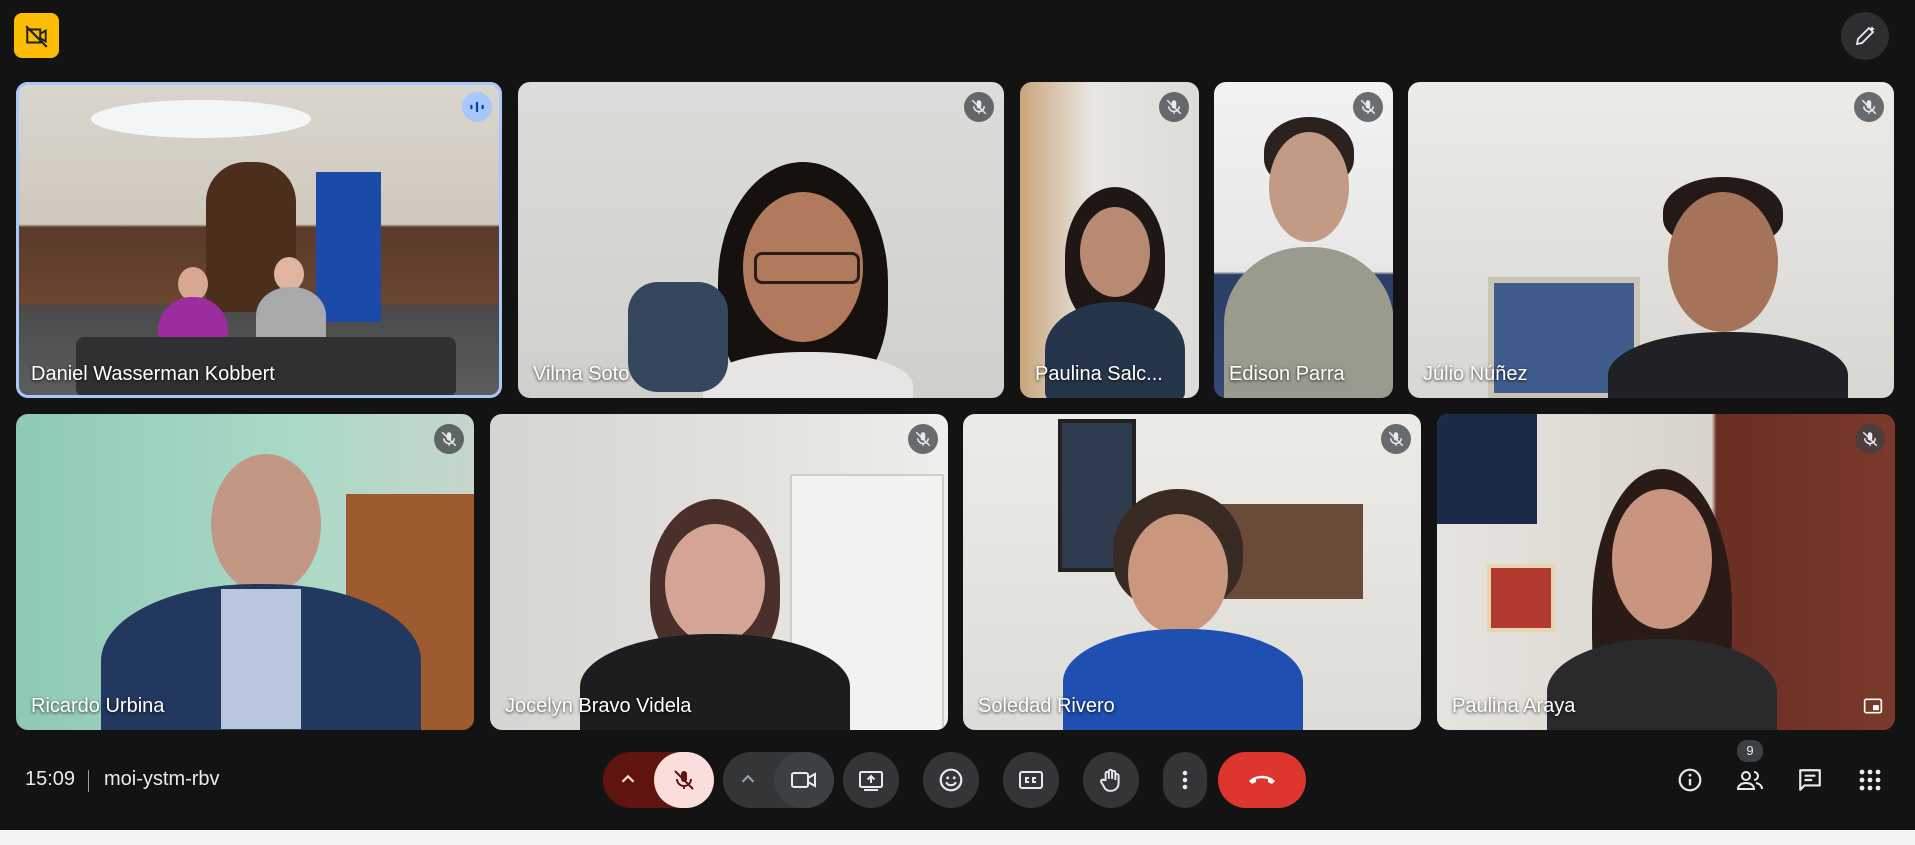  I want to click on speaking-indicator-icon, so click(477, 107).